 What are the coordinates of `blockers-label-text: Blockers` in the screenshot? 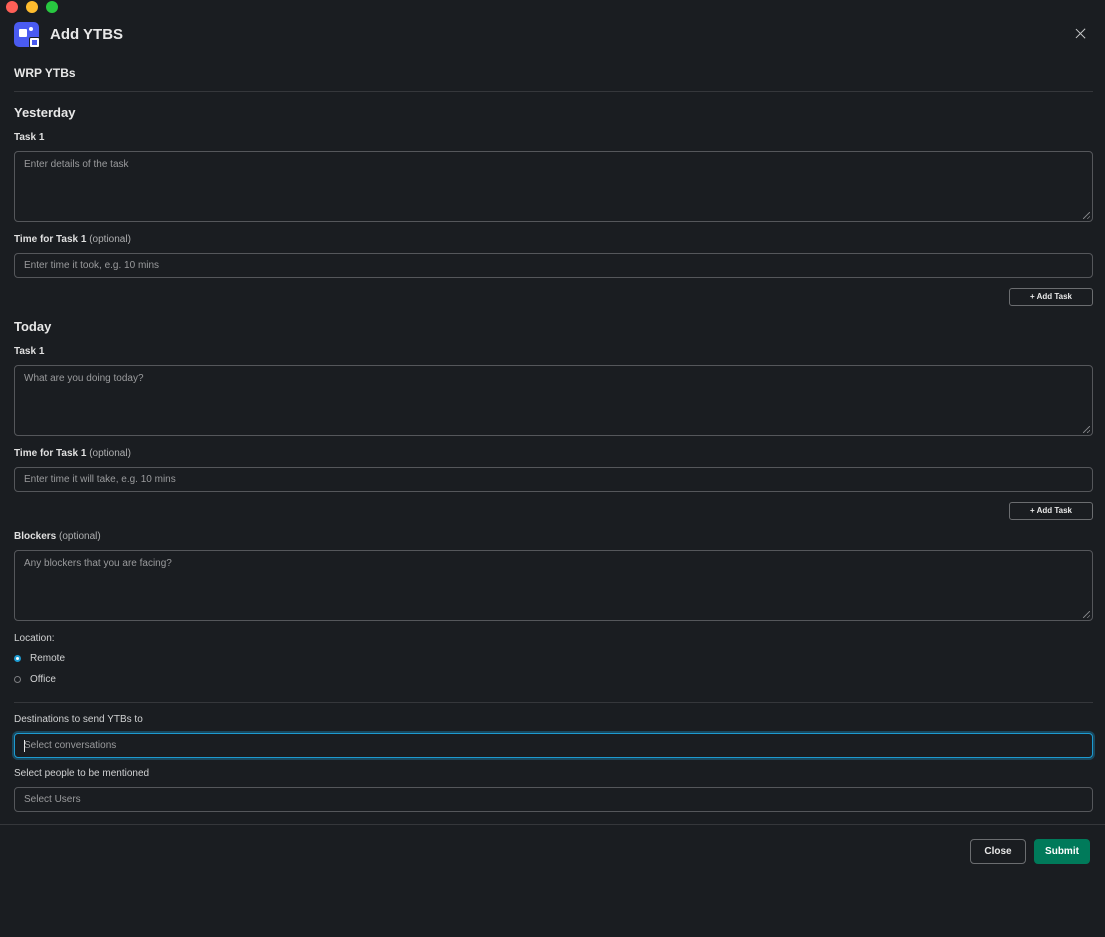 It's located at (35, 536).